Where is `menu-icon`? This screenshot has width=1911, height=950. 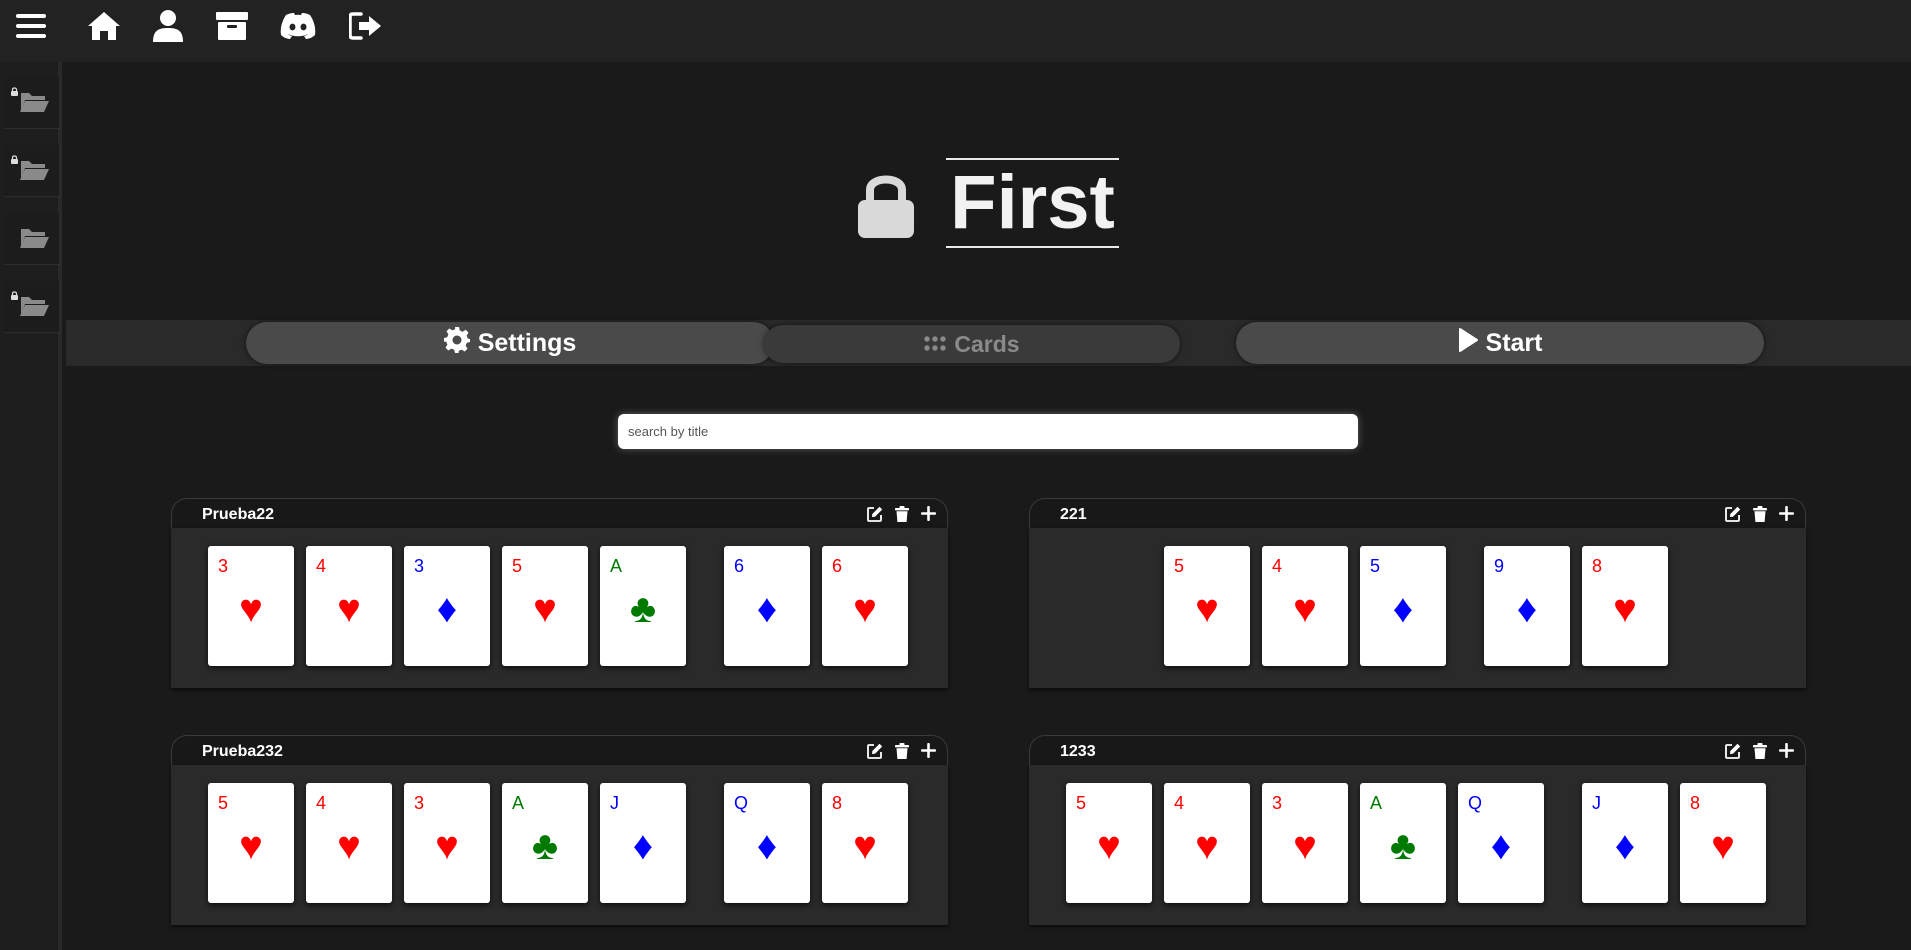 menu-icon is located at coordinates (31, 26).